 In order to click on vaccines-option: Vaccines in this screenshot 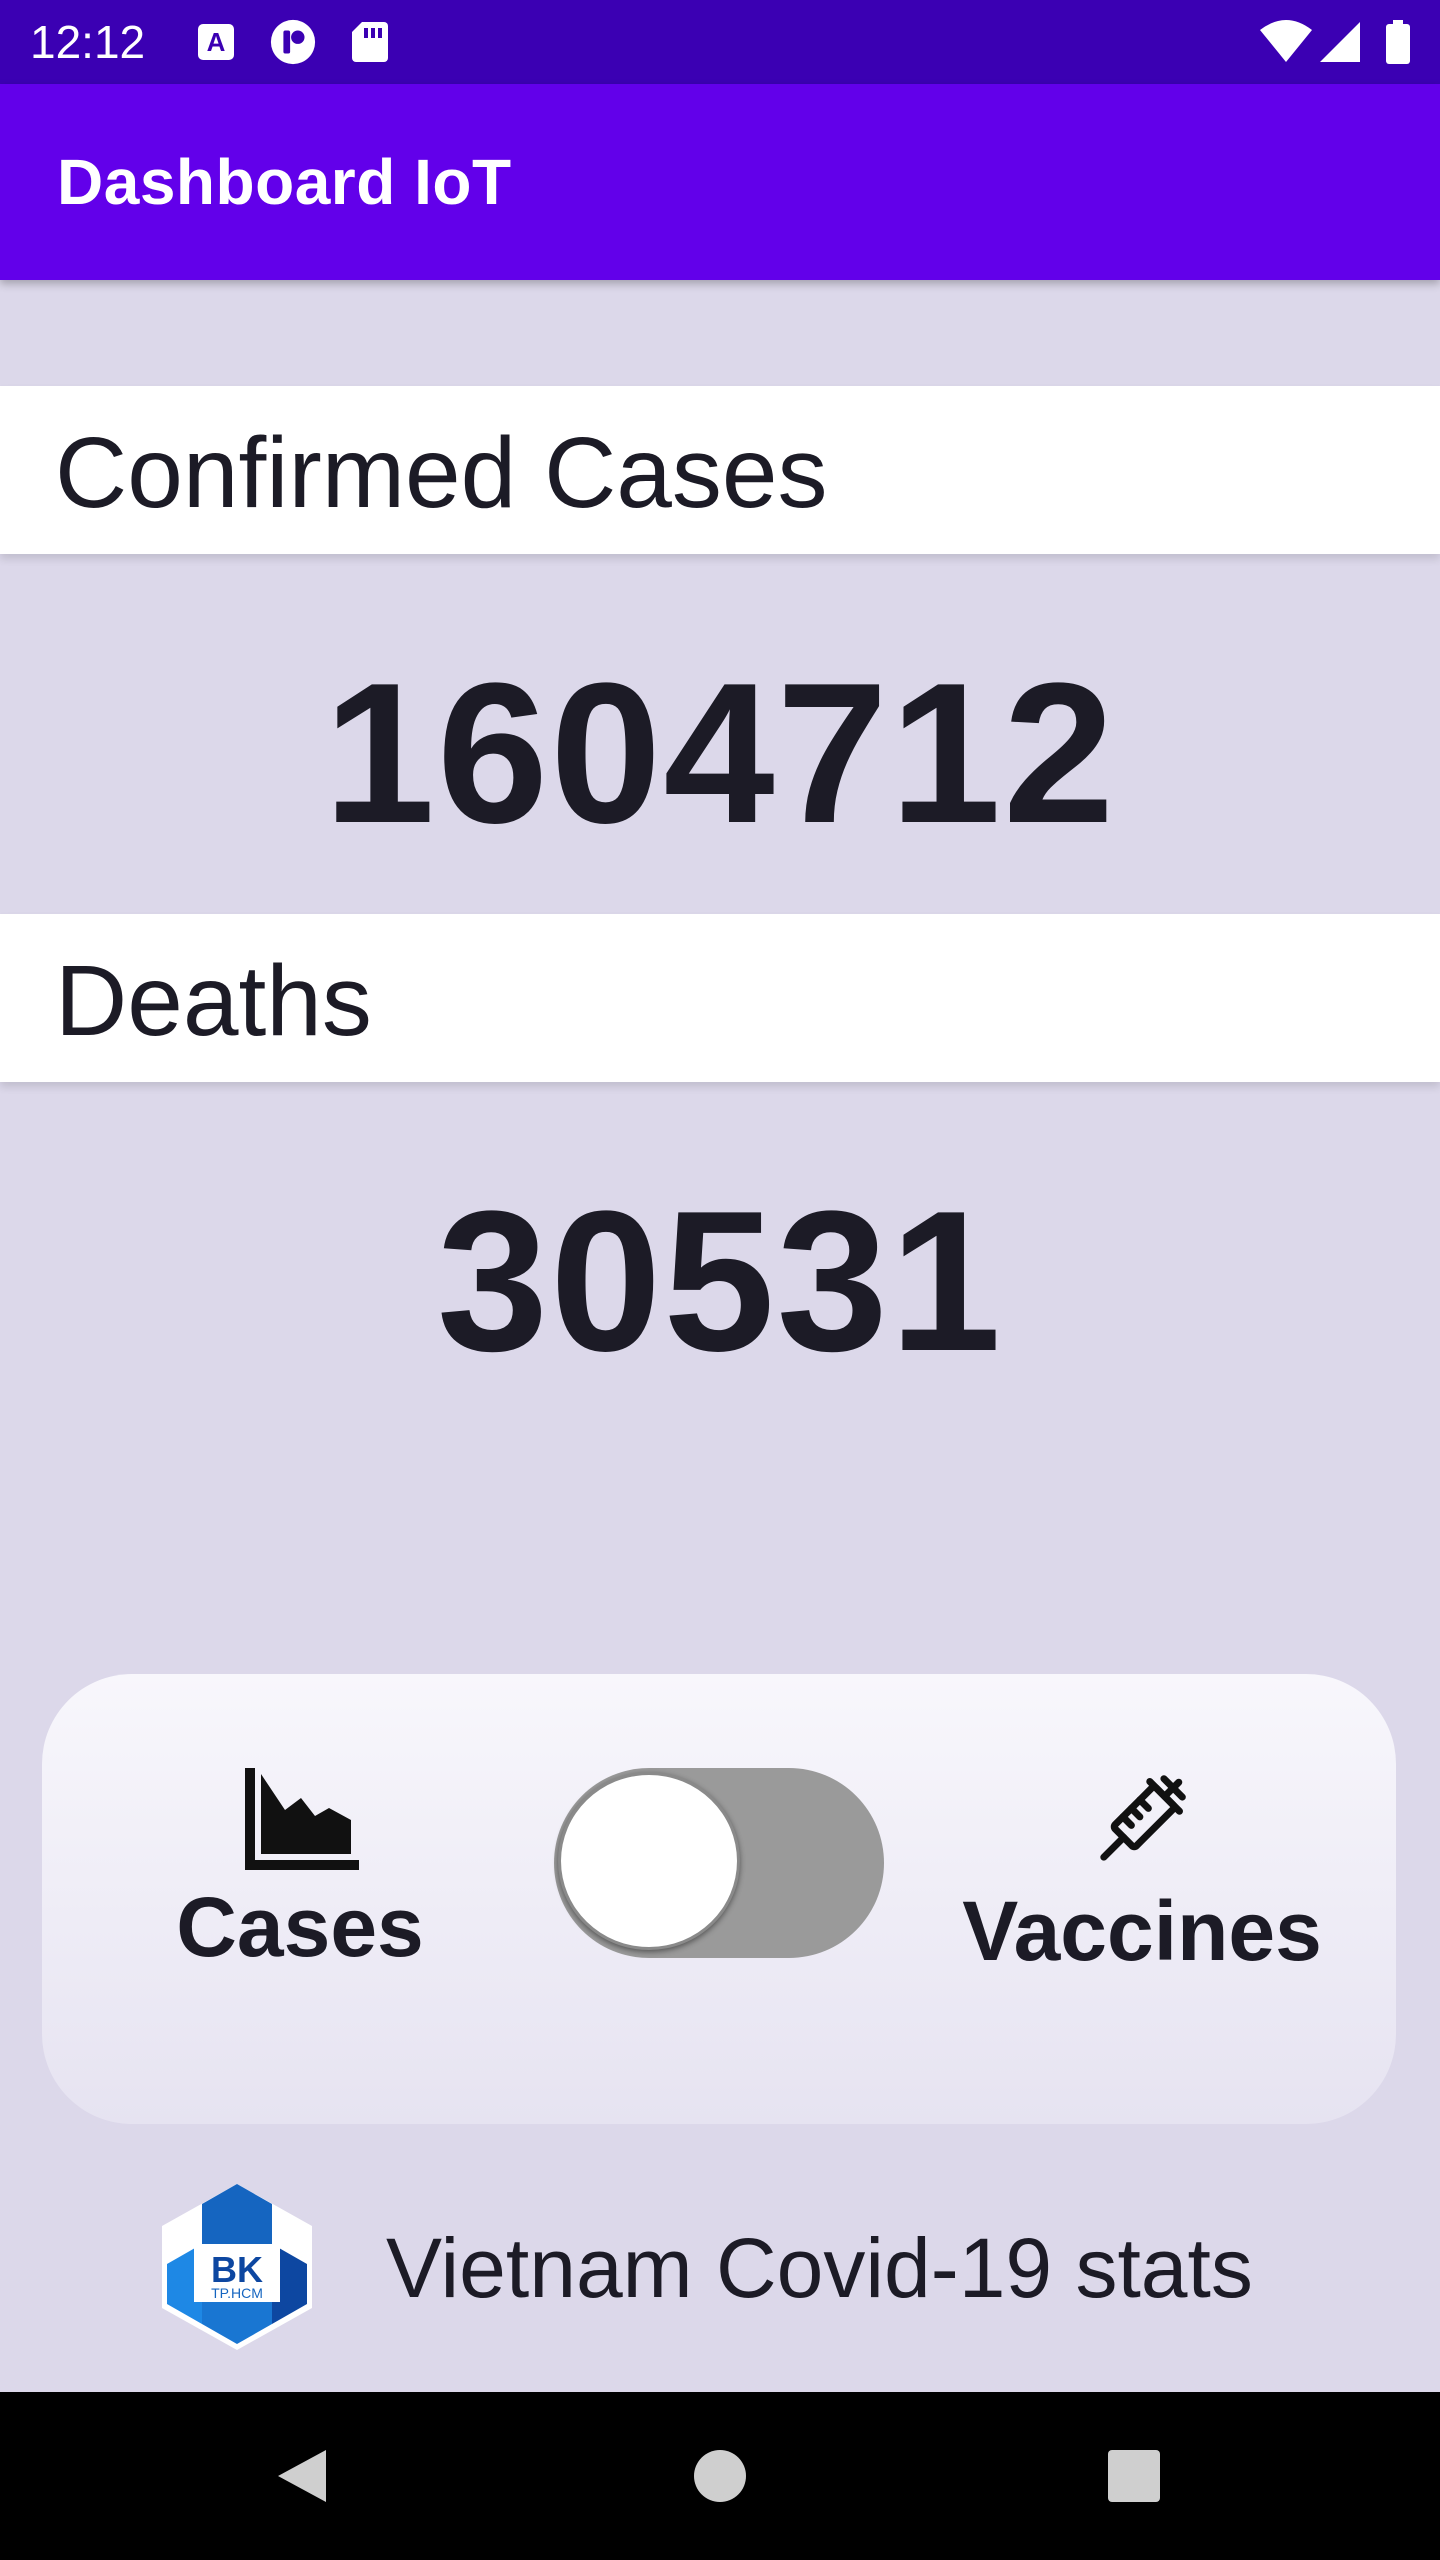, I will do `click(1142, 1869)`.